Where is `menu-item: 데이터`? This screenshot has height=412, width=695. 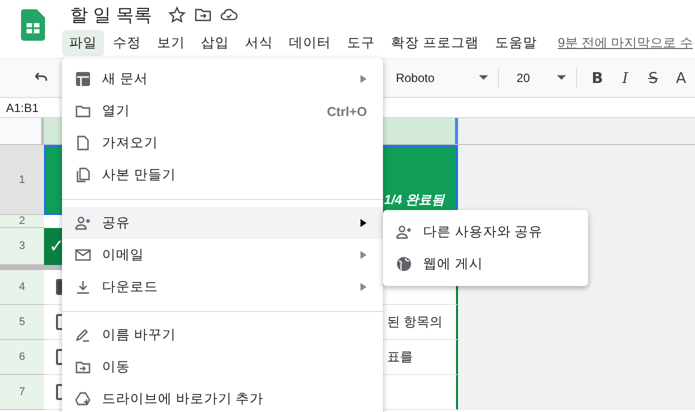 menu-item: 데이터 is located at coordinates (310, 43).